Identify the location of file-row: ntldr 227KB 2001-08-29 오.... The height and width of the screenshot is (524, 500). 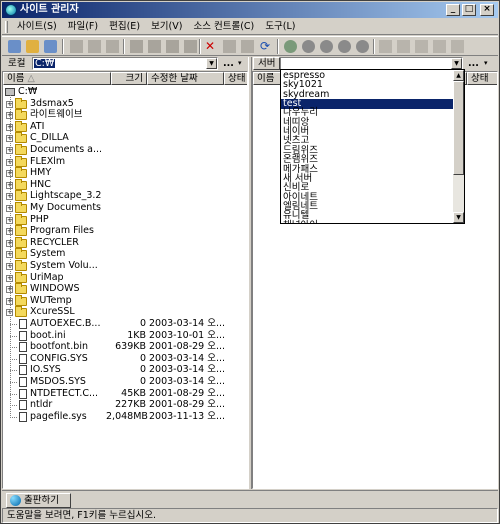
(118, 405).